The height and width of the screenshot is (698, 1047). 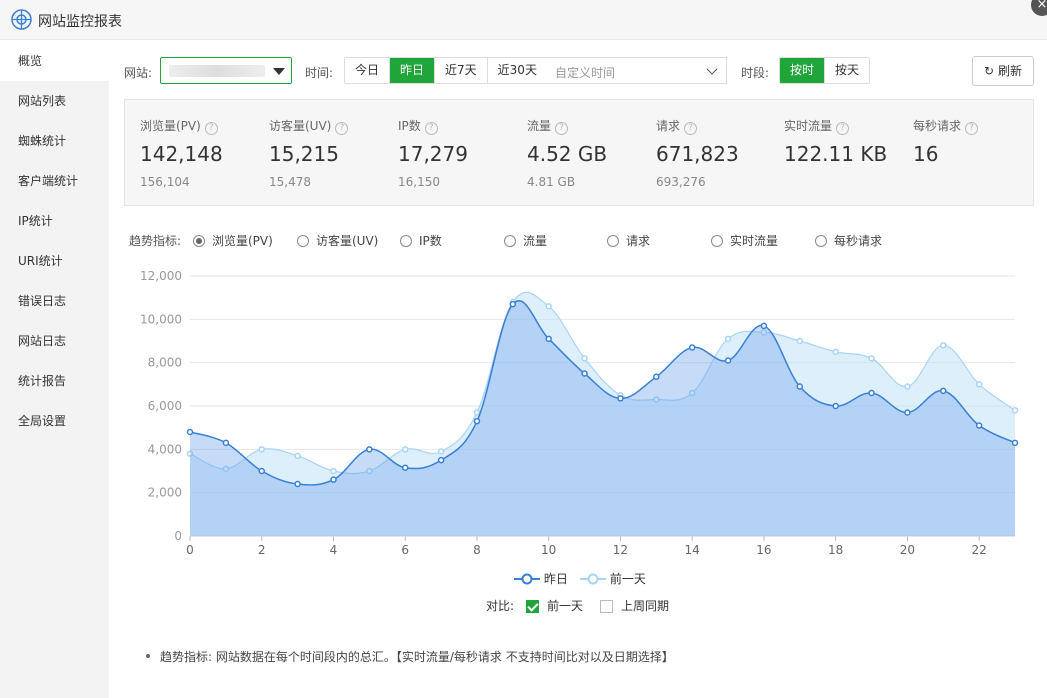 I want to click on trend-label: 趋势指标:, so click(x=155, y=241).